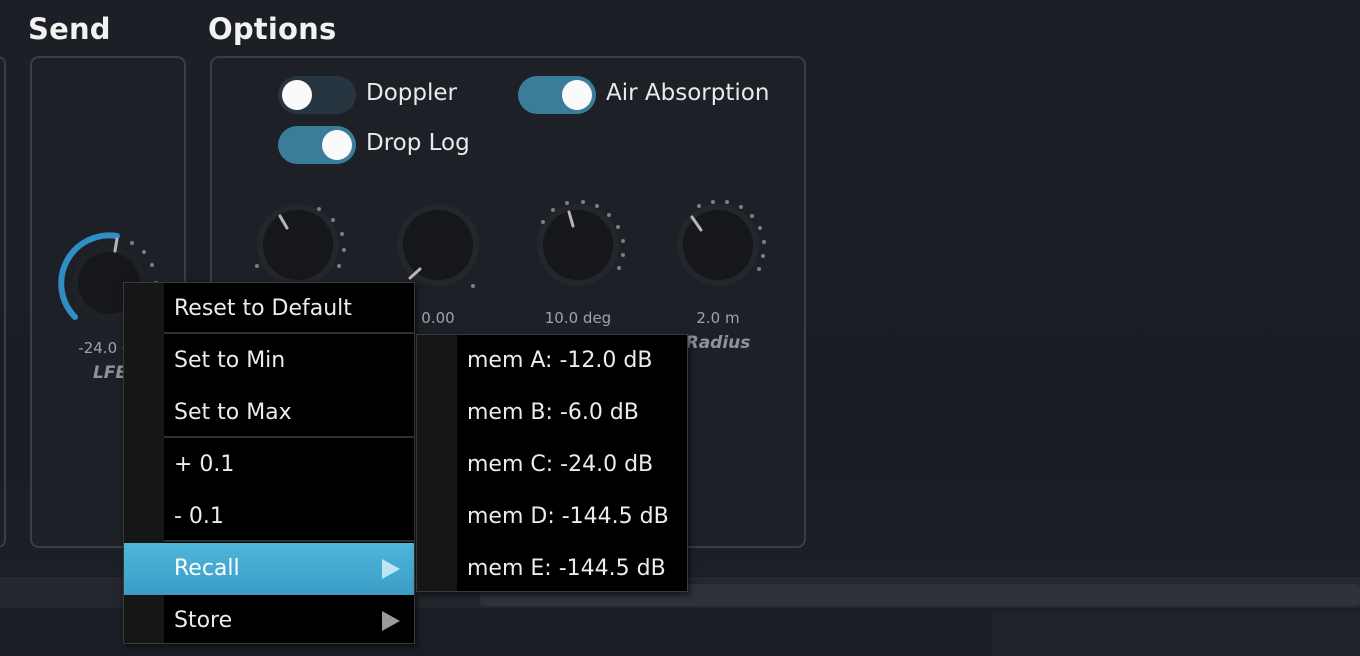  What do you see at coordinates (207, 568) in the screenshot?
I see `menu-item-label: Recall` at bounding box center [207, 568].